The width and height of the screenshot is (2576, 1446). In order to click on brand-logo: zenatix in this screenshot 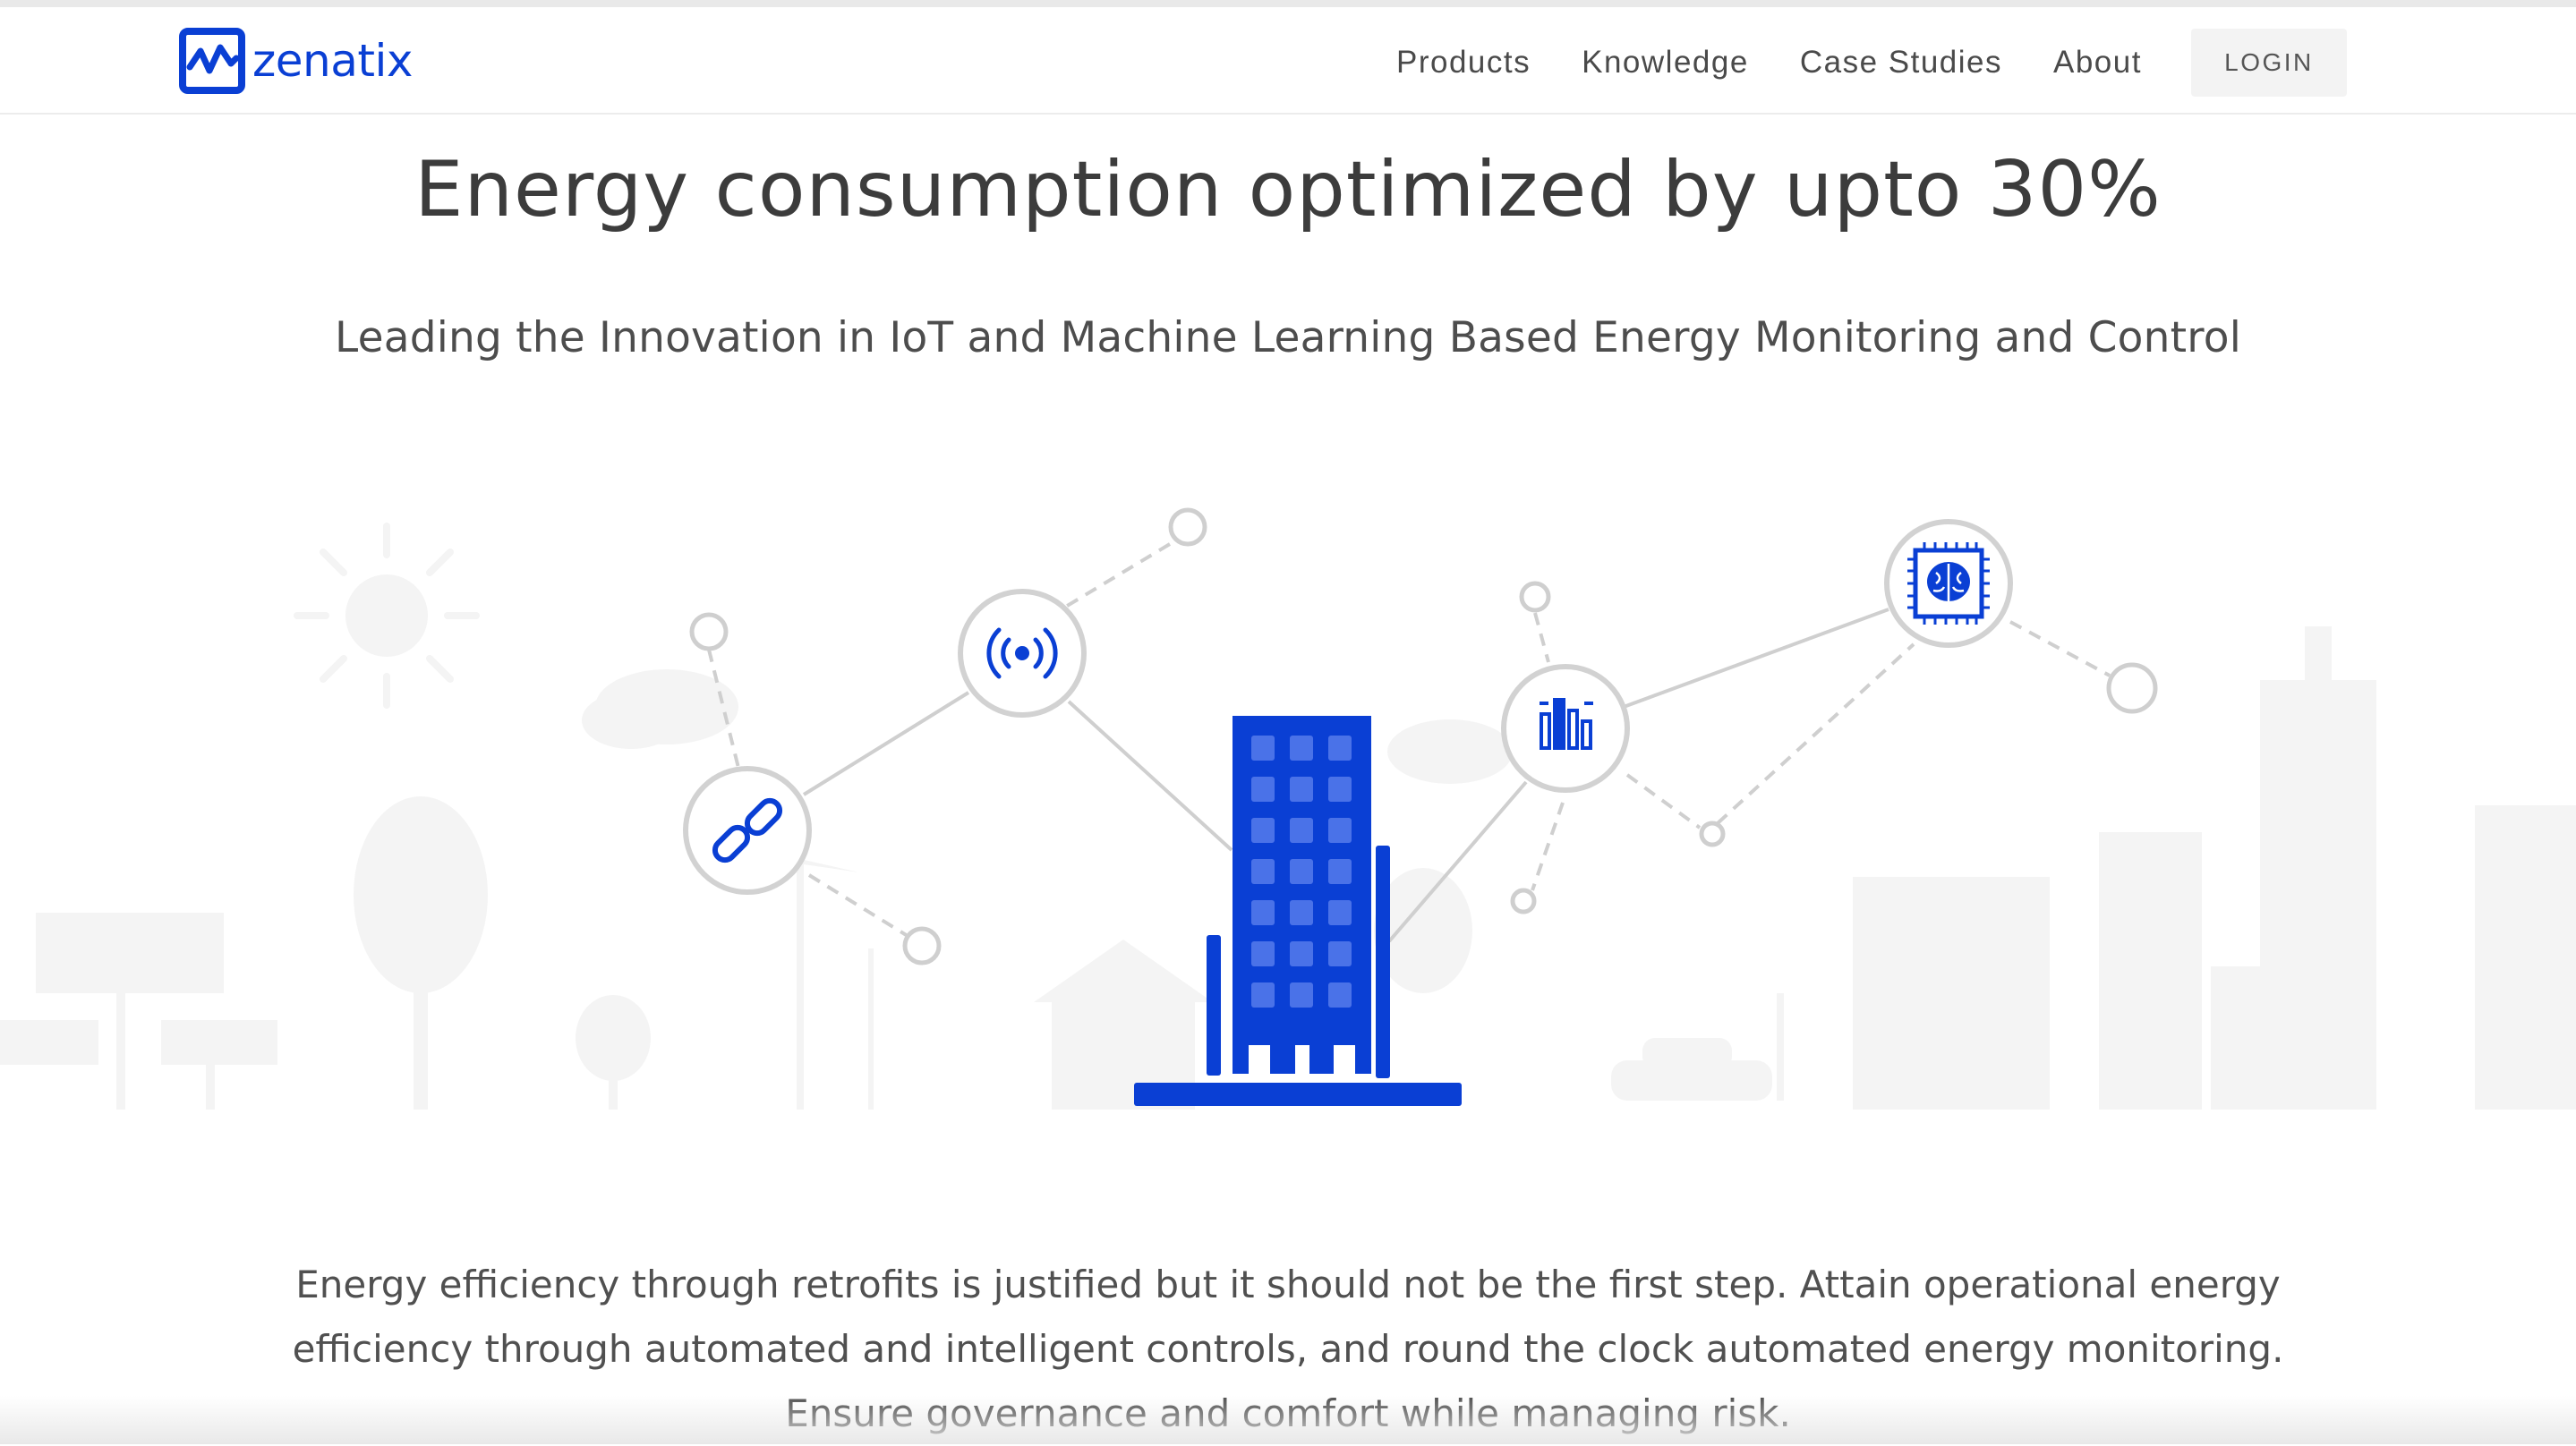, I will do `click(296, 61)`.